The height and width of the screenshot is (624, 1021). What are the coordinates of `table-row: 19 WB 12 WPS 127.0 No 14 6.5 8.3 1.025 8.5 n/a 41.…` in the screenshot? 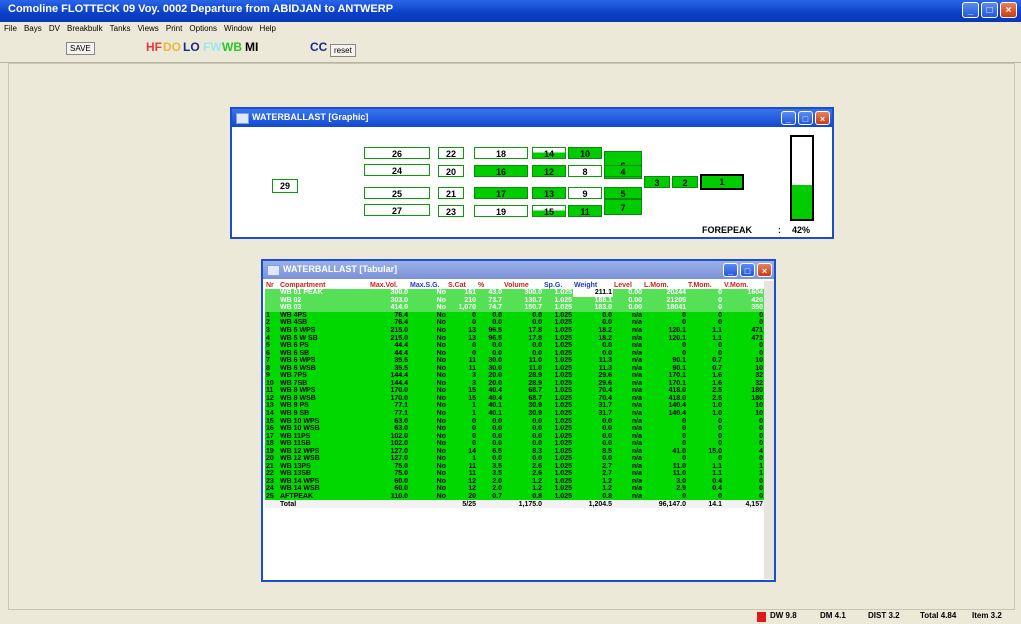 It's located at (514, 451).